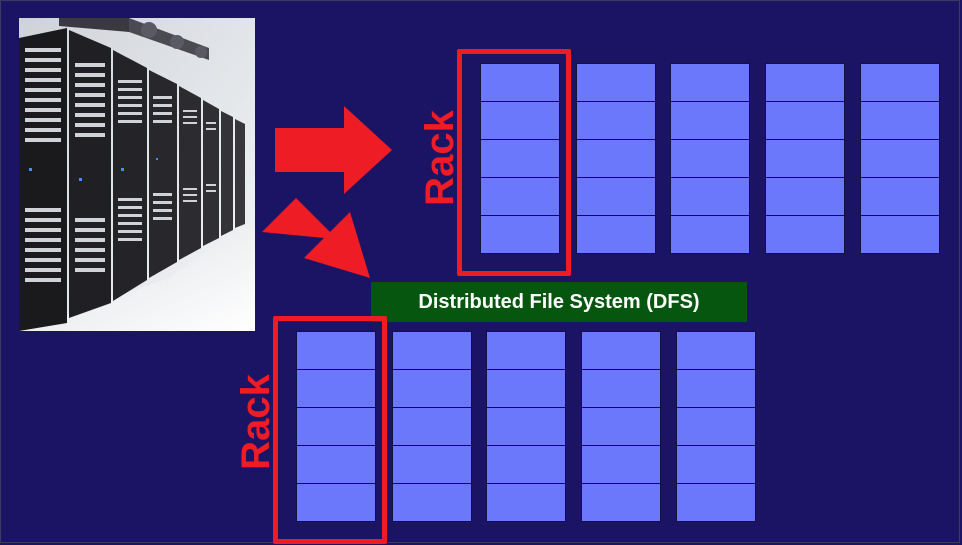 The height and width of the screenshot is (545, 962). I want to click on arrow-down-right-icon, so click(316, 238).